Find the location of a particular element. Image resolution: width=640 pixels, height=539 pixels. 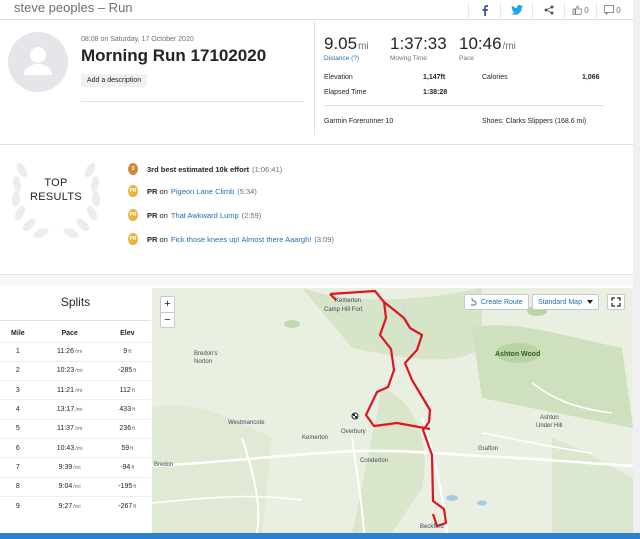

facebook-icon is located at coordinates (485, 10).